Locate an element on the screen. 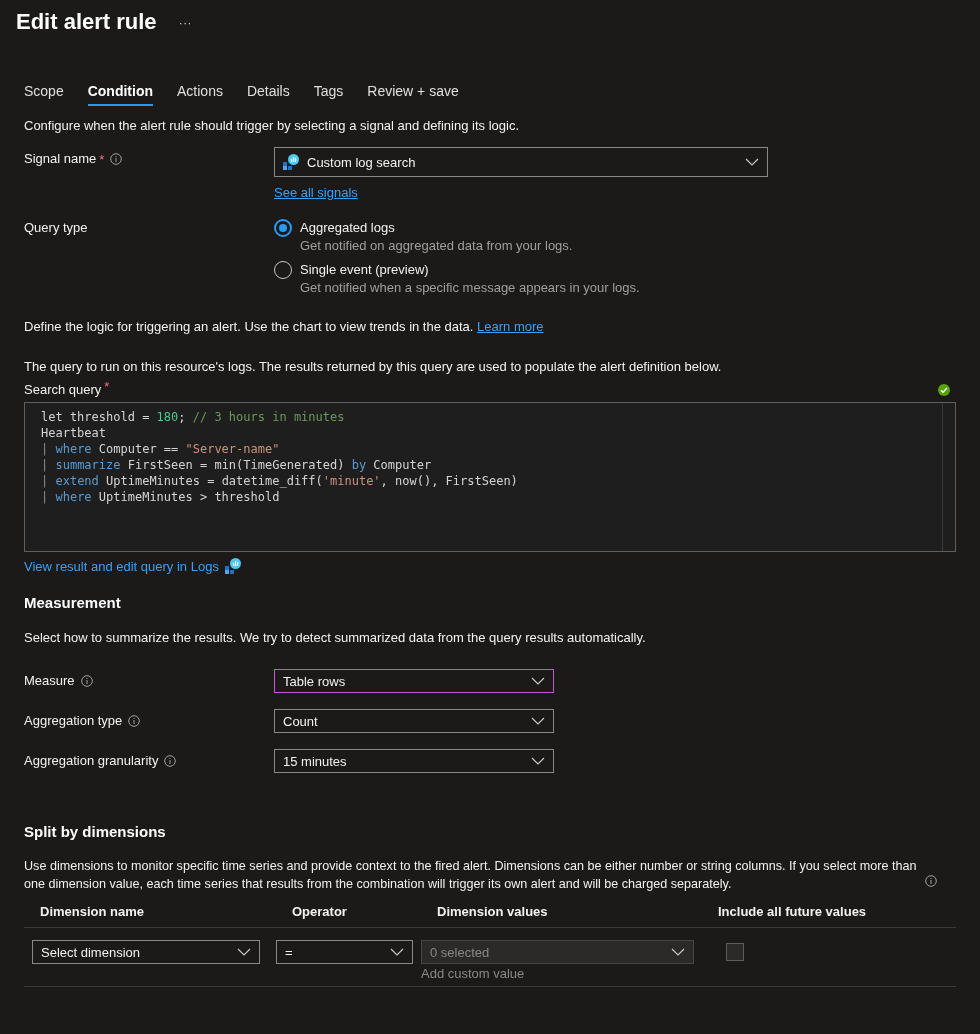  radio-option: Aggregated logs Get notified on aggregated data from your logs. is located at coordinates (615, 237).